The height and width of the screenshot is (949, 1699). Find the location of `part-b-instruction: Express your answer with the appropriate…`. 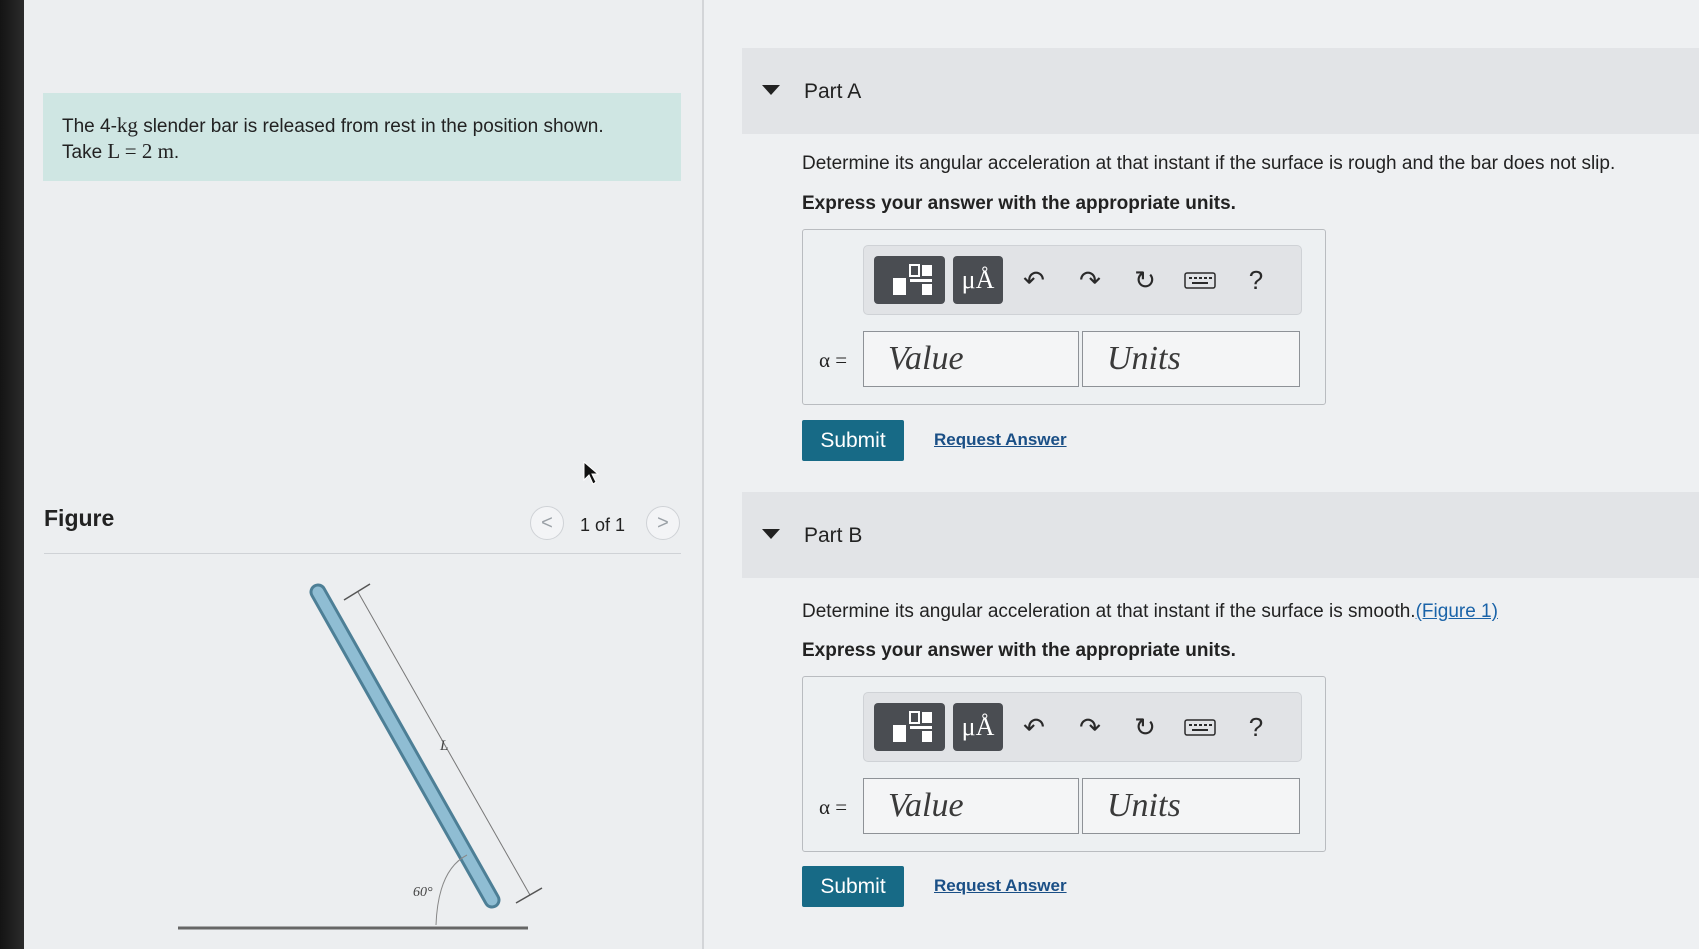

part-b-instruction: Express your answer with the appropriate… is located at coordinates (1019, 650).